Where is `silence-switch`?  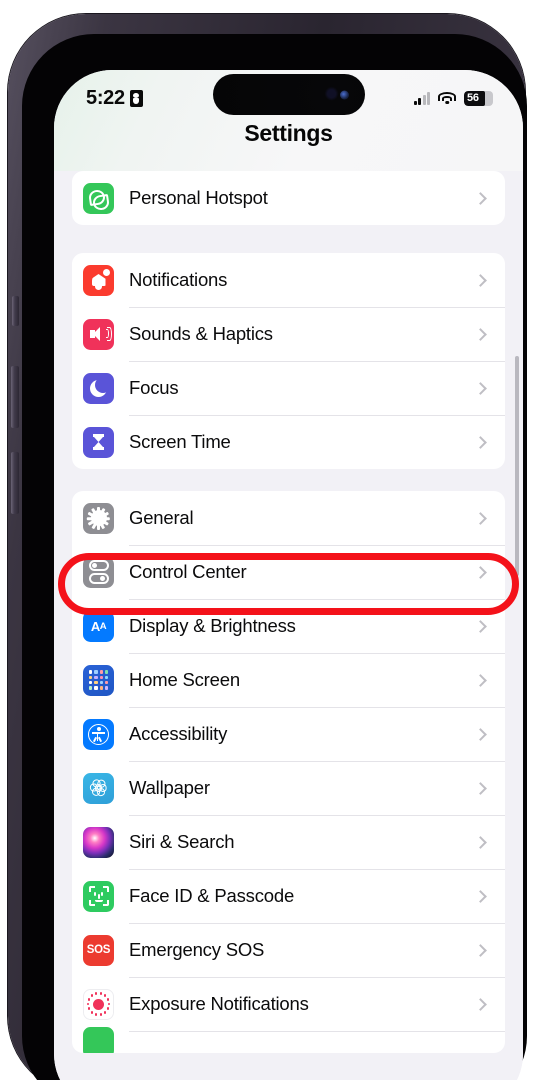 silence-switch is located at coordinates (15, 311).